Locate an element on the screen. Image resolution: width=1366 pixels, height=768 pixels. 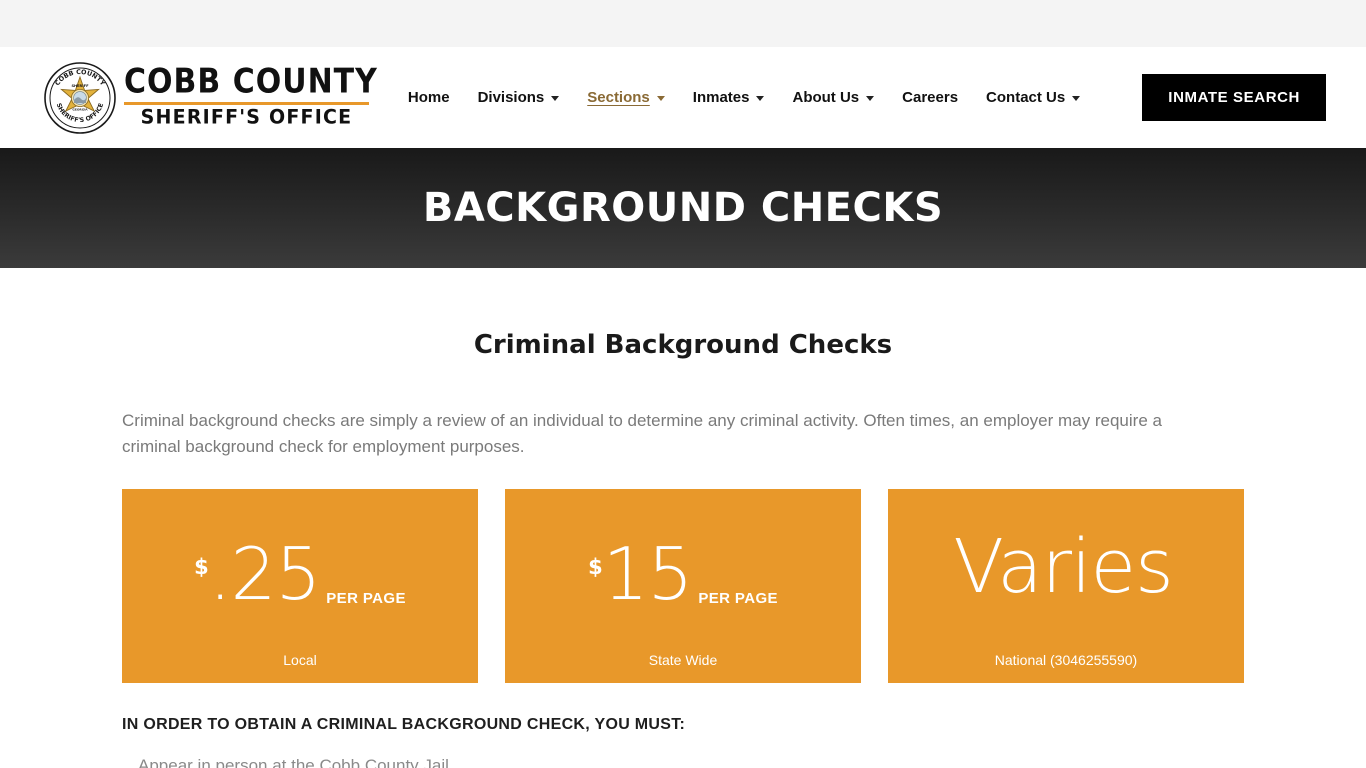
price-row: $ 15 PER PAGE is located at coordinates (683, 574).